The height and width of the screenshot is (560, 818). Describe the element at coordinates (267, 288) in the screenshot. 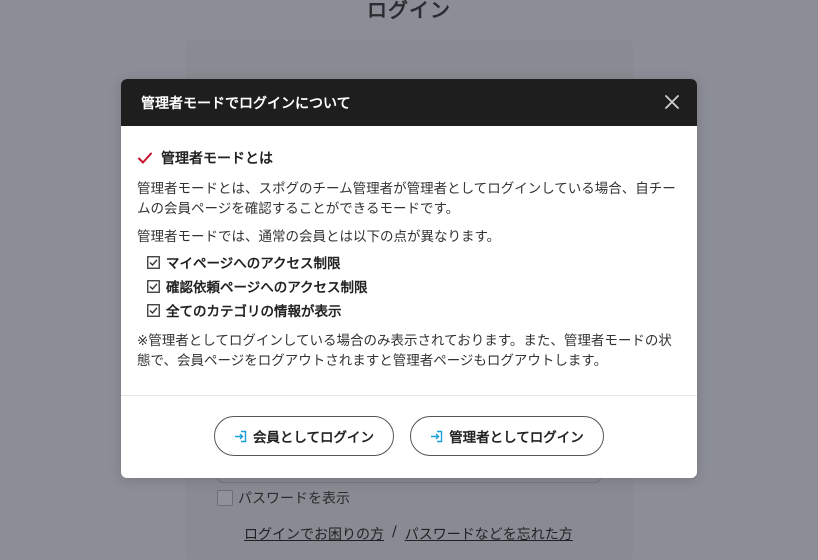

I see `list-item-text: 確認依頼ページへのアクセス制限` at that location.